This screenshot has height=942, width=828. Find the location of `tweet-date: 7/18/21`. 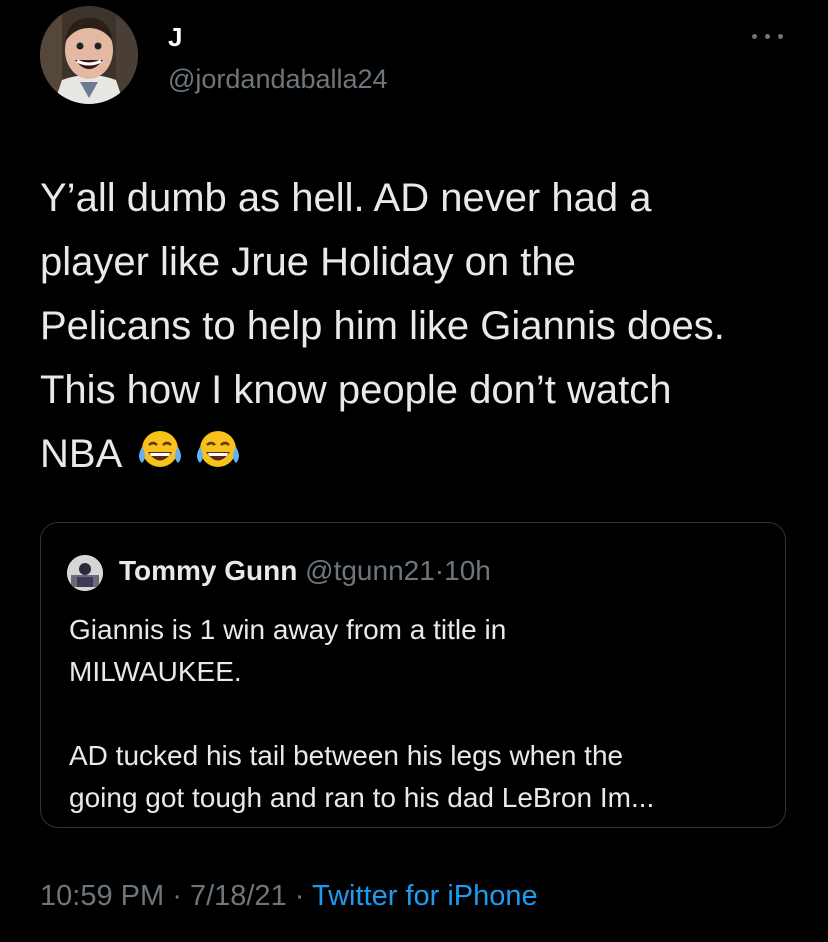

tweet-date: 7/18/21 is located at coordinates (238, 896).